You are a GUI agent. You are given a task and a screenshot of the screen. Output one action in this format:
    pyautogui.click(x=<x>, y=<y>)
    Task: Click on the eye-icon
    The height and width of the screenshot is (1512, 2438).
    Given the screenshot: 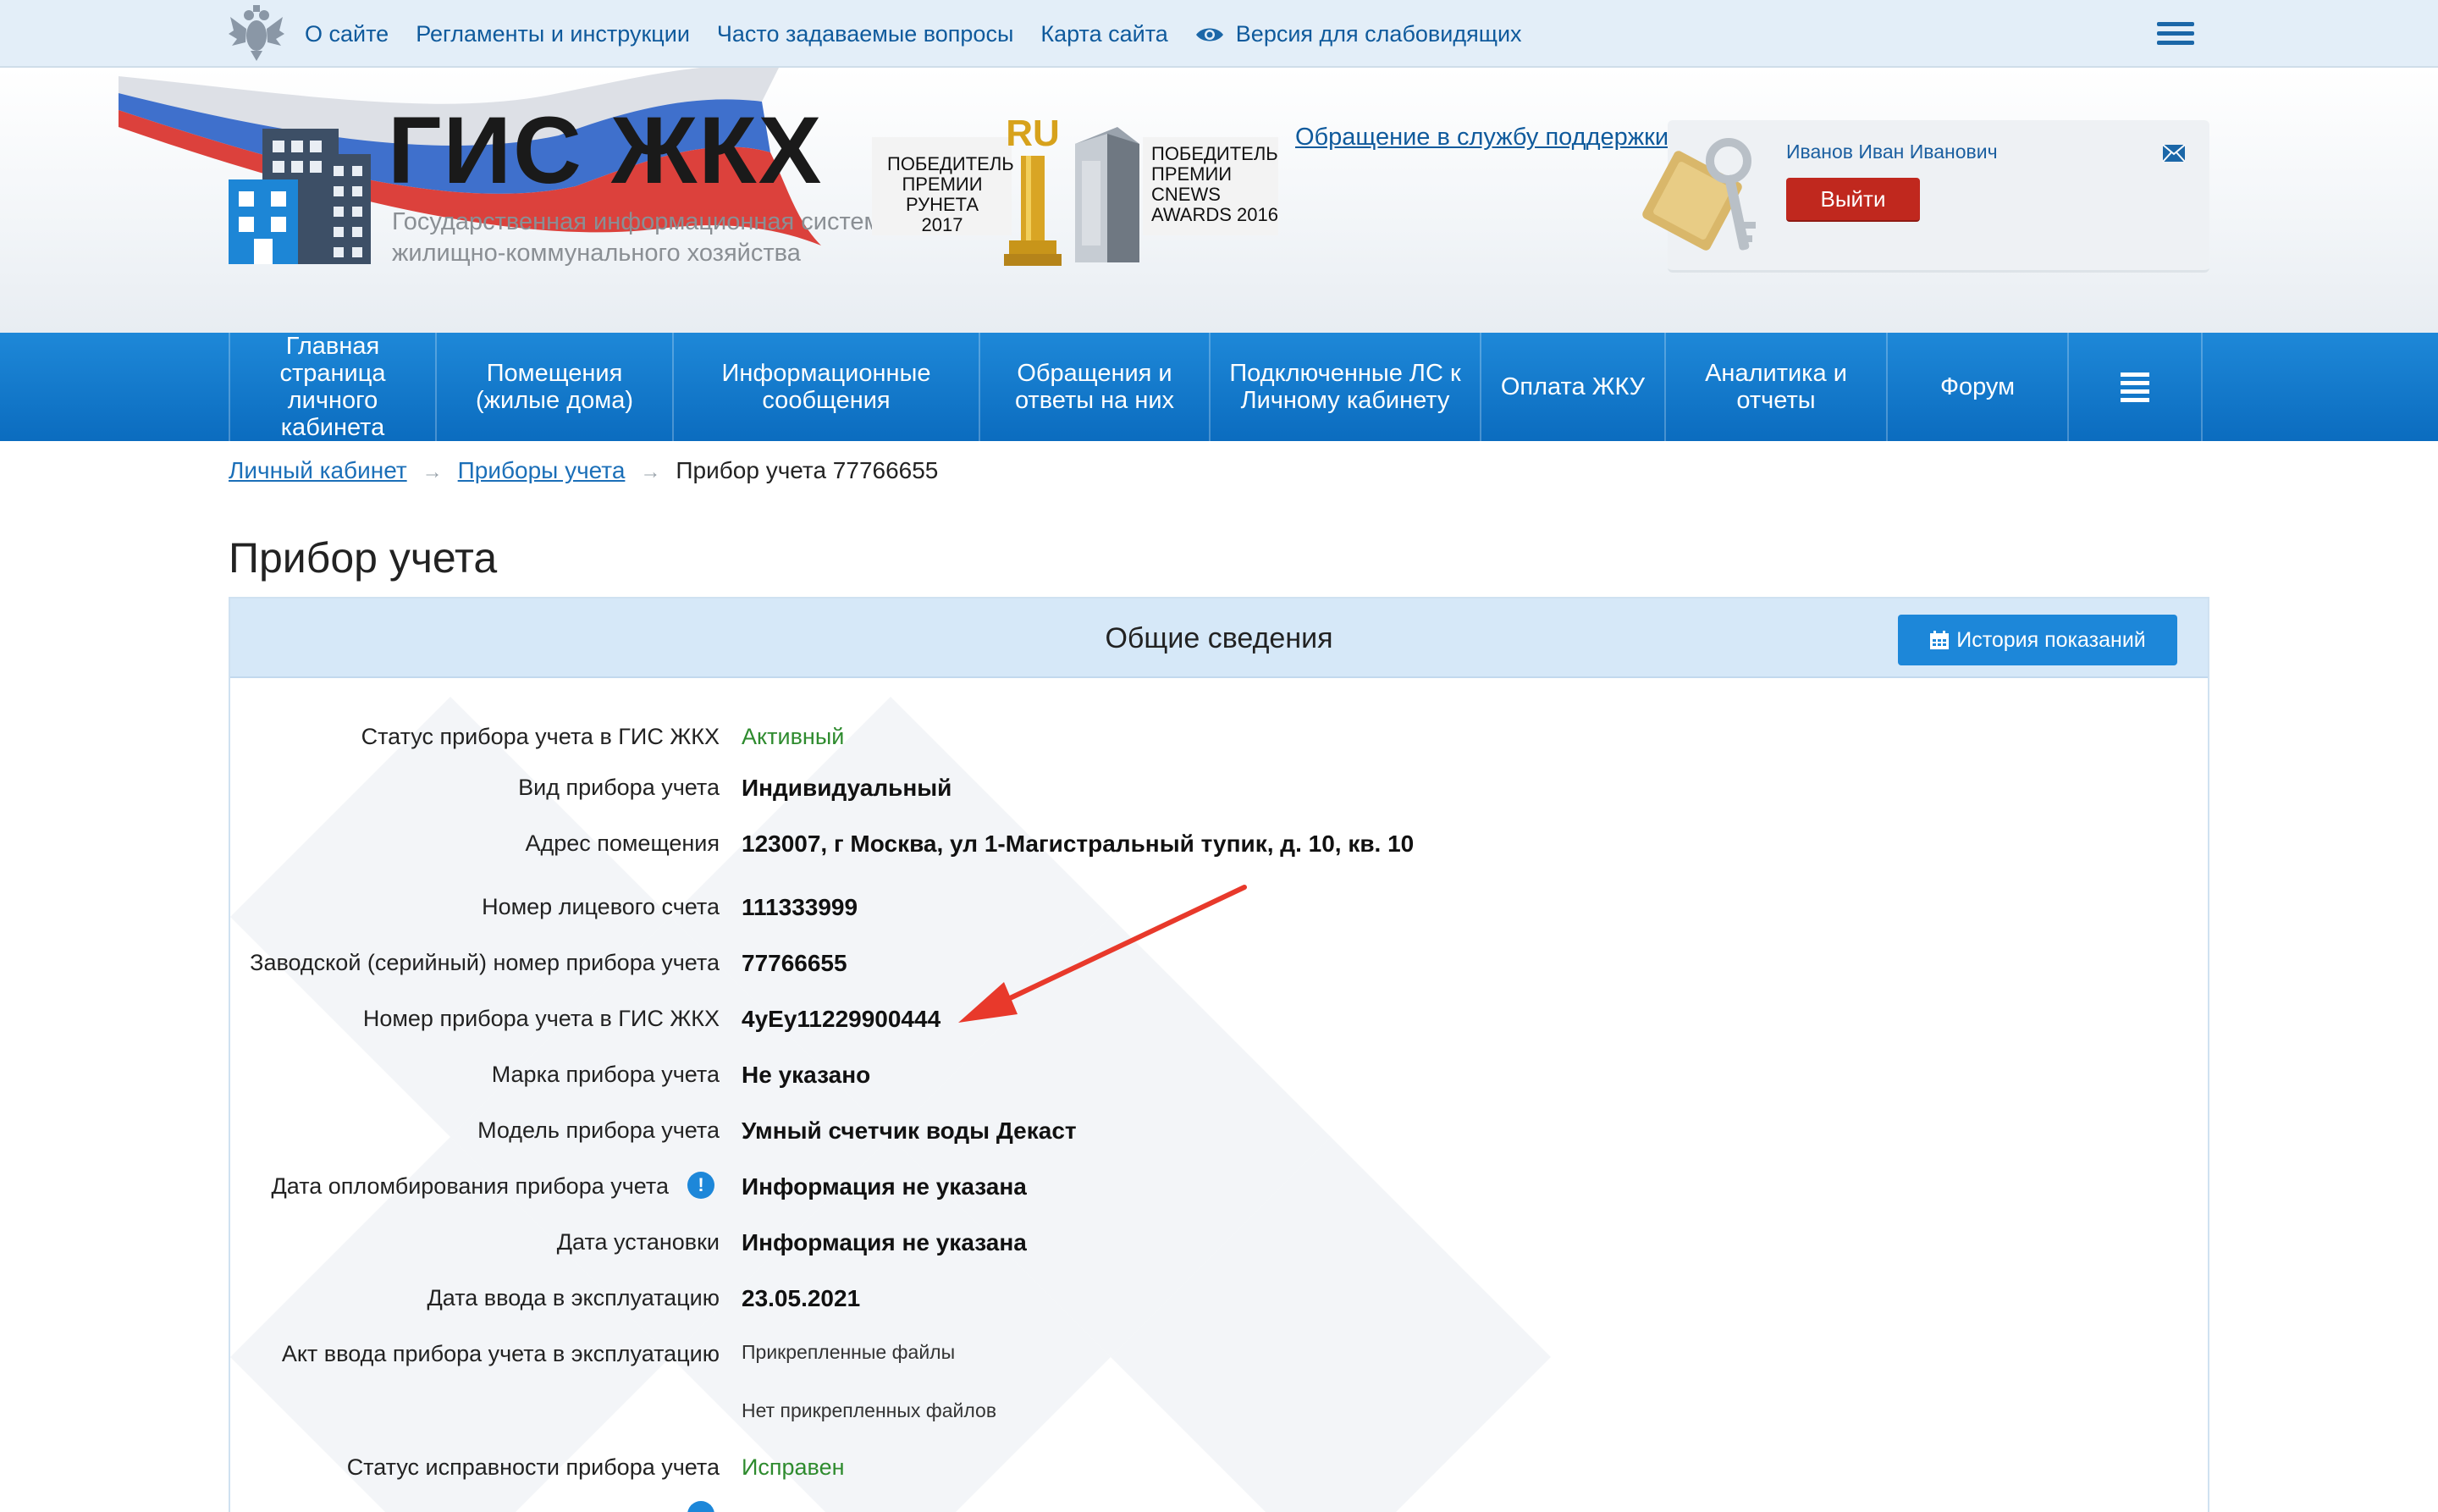 What is the action you would take?
    pyautogui.click(x=1209, y=34)
    